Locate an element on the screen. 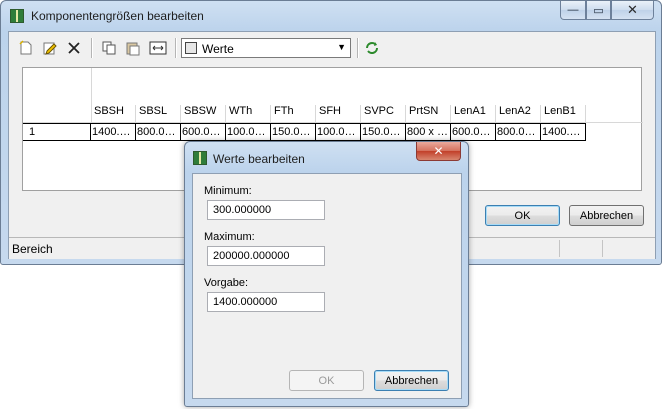  refresh-icon is located at coordinates (372, 48).